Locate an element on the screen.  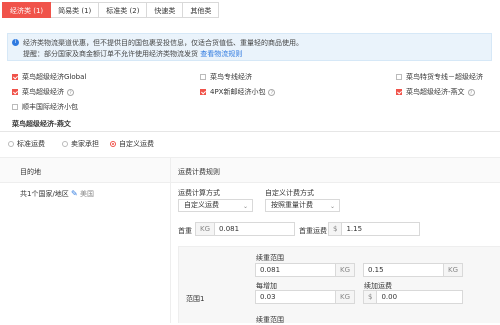
destination-country: 美国 is located at coordinates (87, 194).